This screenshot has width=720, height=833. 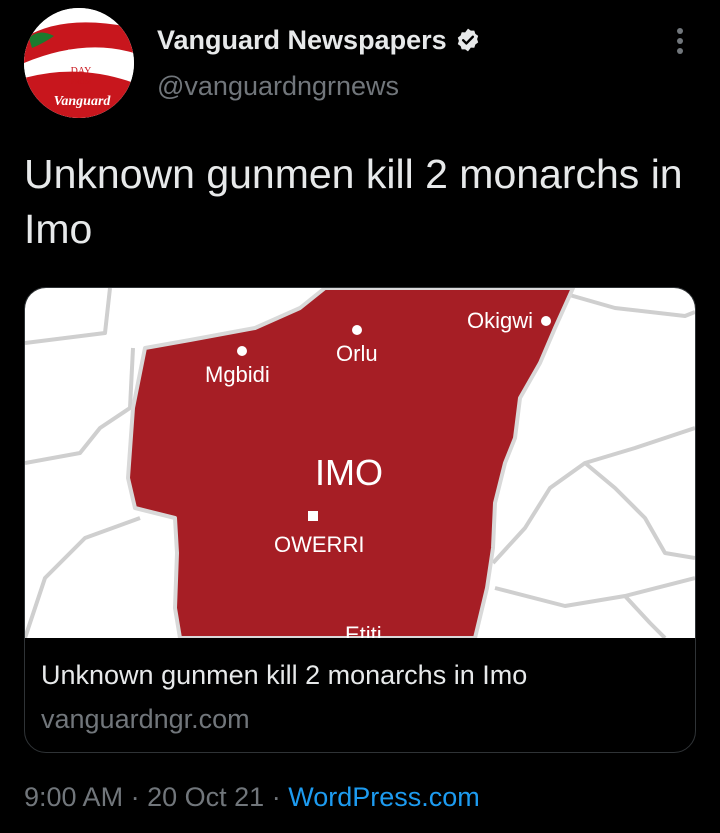 What do you see at coordinates (302, 40) in the screenshot?
I see `account-name: Vanguard Newspapers` at bounding box center [302, 40].